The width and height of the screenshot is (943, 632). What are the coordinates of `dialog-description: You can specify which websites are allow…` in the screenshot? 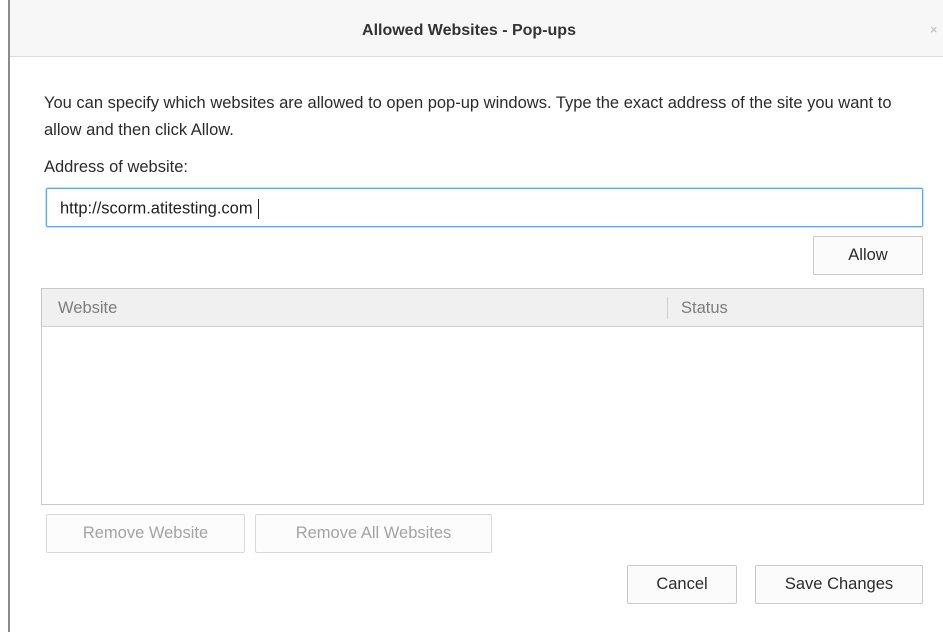 It's located at (468, 116).